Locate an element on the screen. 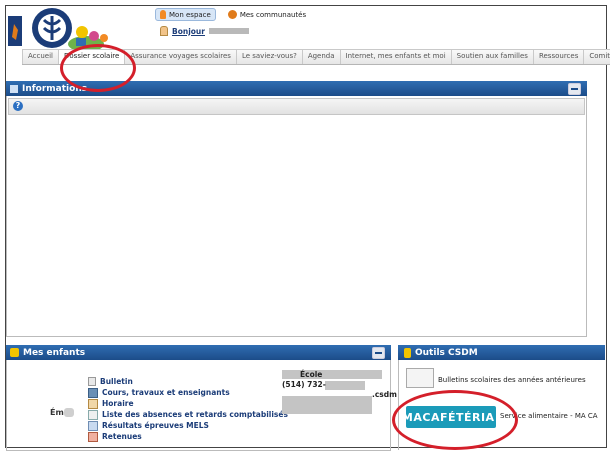  school-label: École is located at coordinates (311, 374).